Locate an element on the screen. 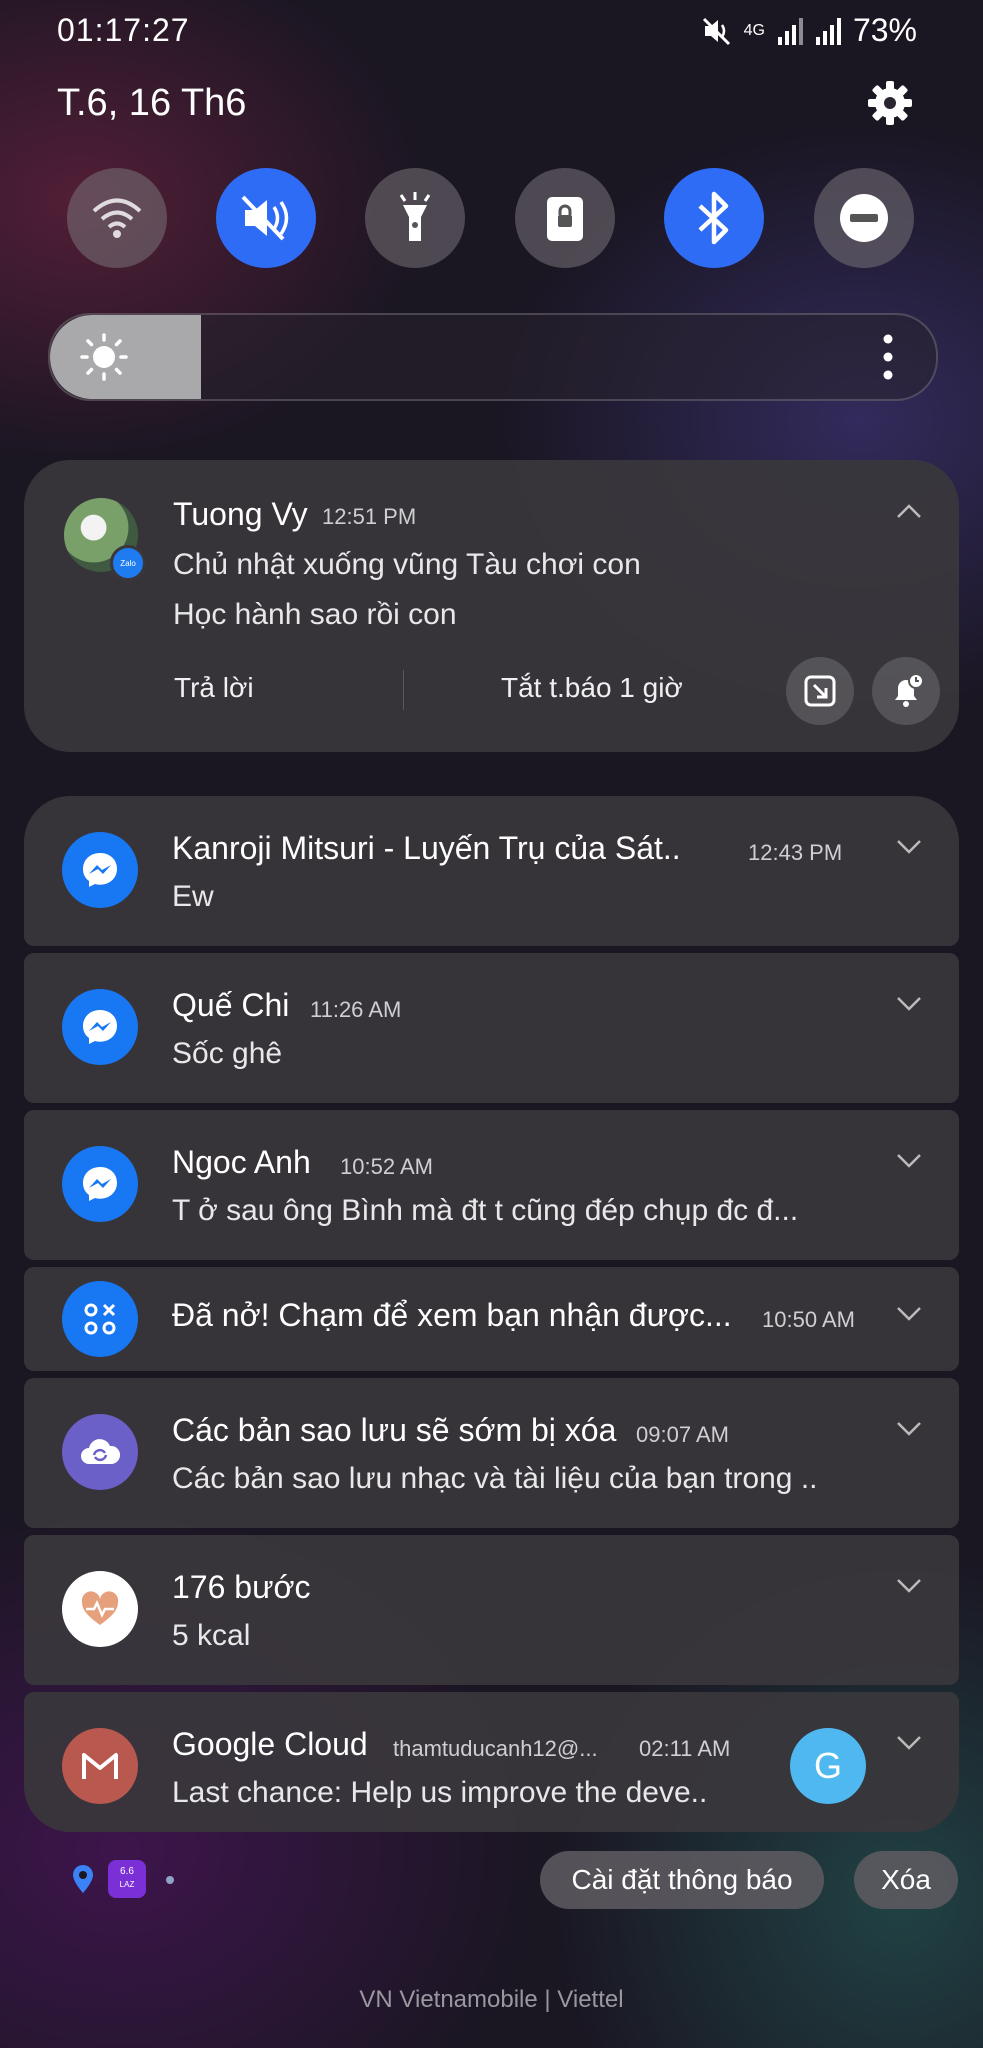  wifi-toggle is located at coordinates (117, 218).